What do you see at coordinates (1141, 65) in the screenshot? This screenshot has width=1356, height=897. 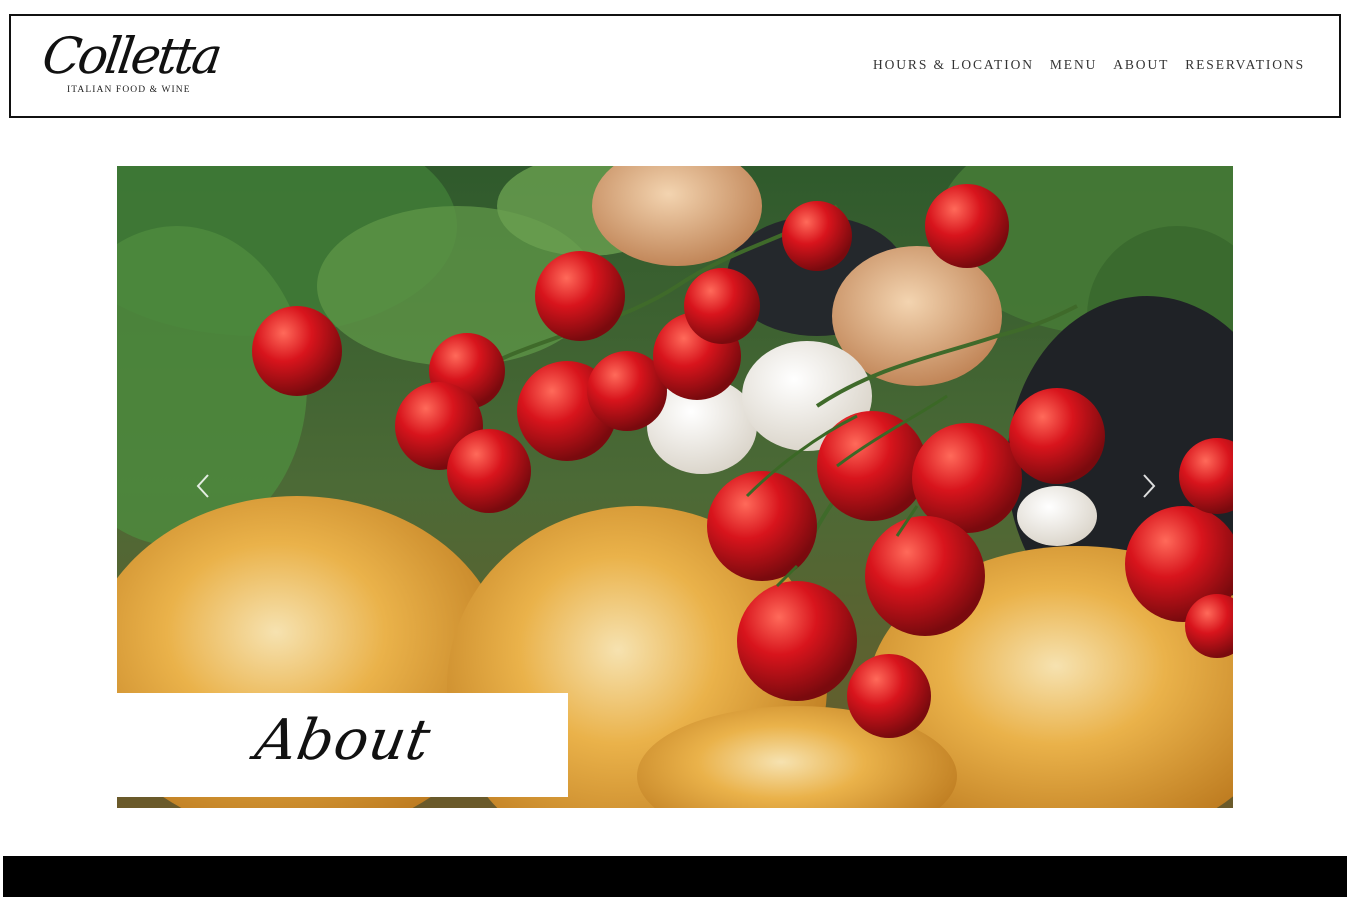 I see `nav-item-about: ABOUT` at bounding box center [1141, 65].